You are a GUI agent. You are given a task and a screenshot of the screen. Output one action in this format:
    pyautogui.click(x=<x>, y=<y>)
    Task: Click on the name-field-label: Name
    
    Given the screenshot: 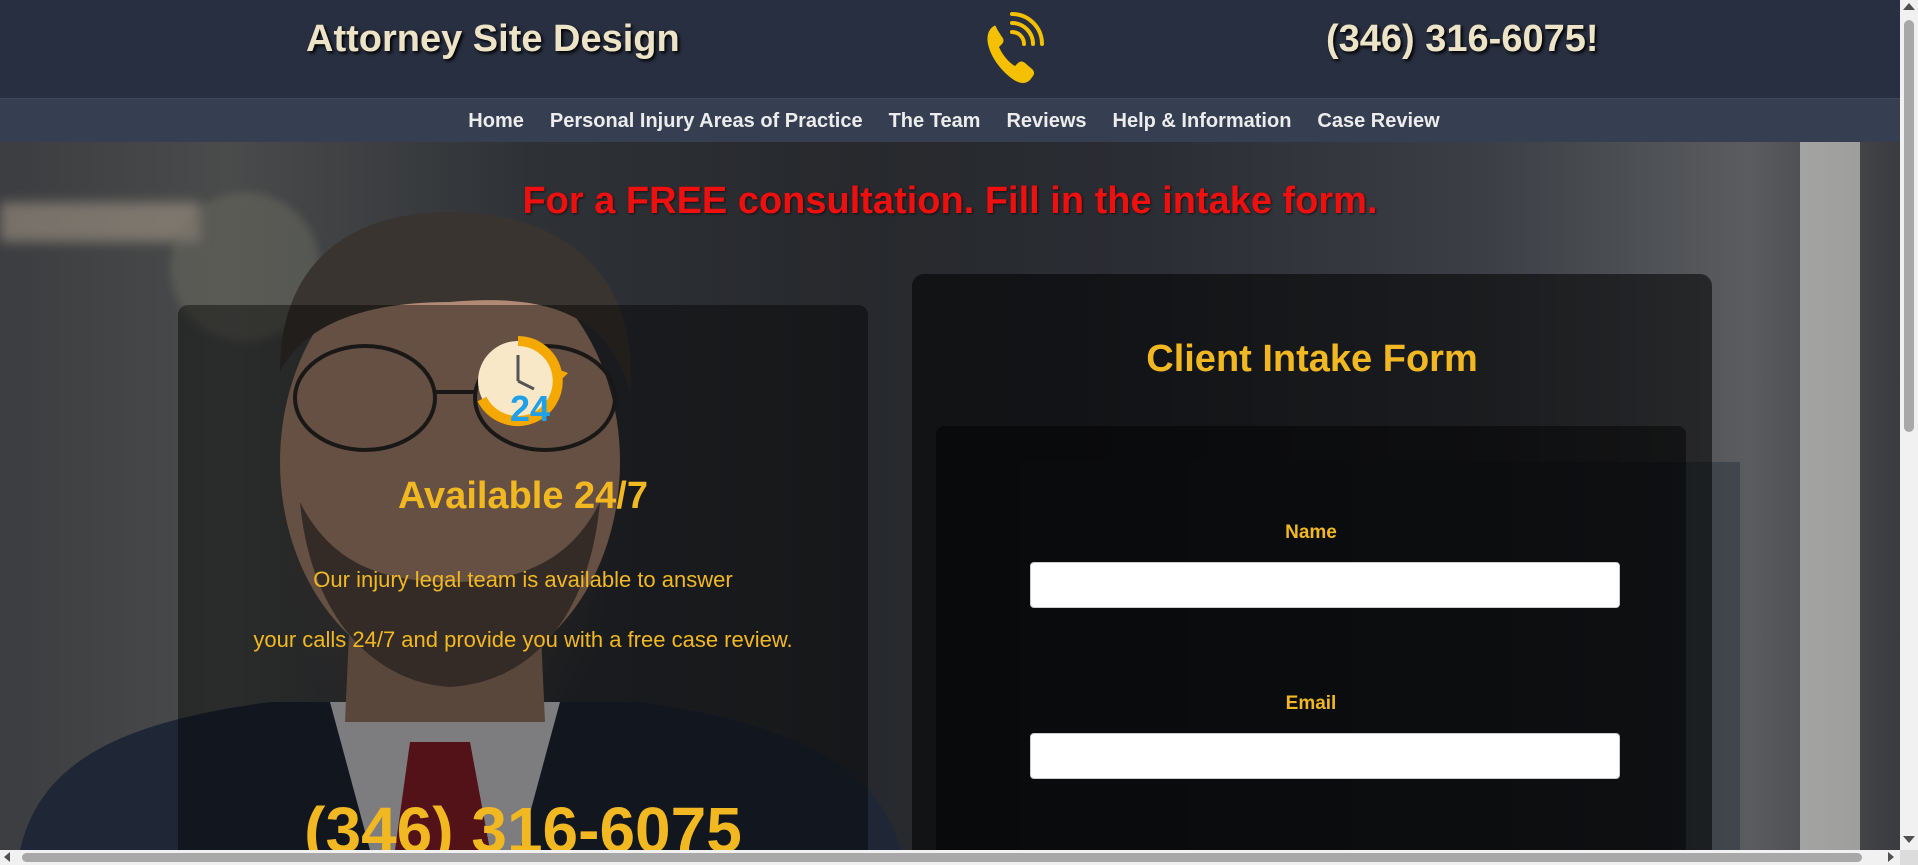 What is the action you would take?
    pyautogui.click(x=1311, y=532)
    